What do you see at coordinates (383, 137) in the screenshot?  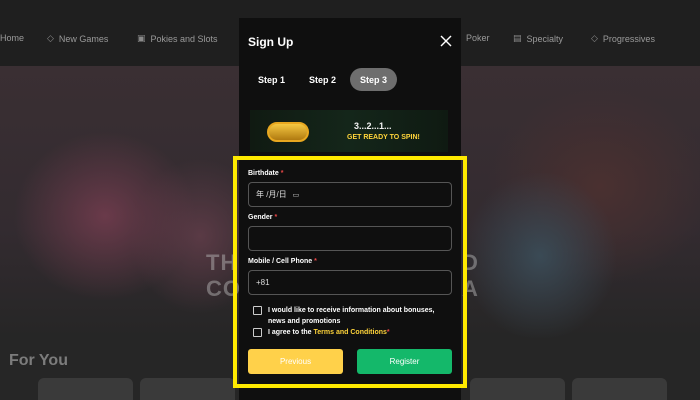 I see `banner-tagline: GET READY TO SPIN!` at bounding box center [383, 137].